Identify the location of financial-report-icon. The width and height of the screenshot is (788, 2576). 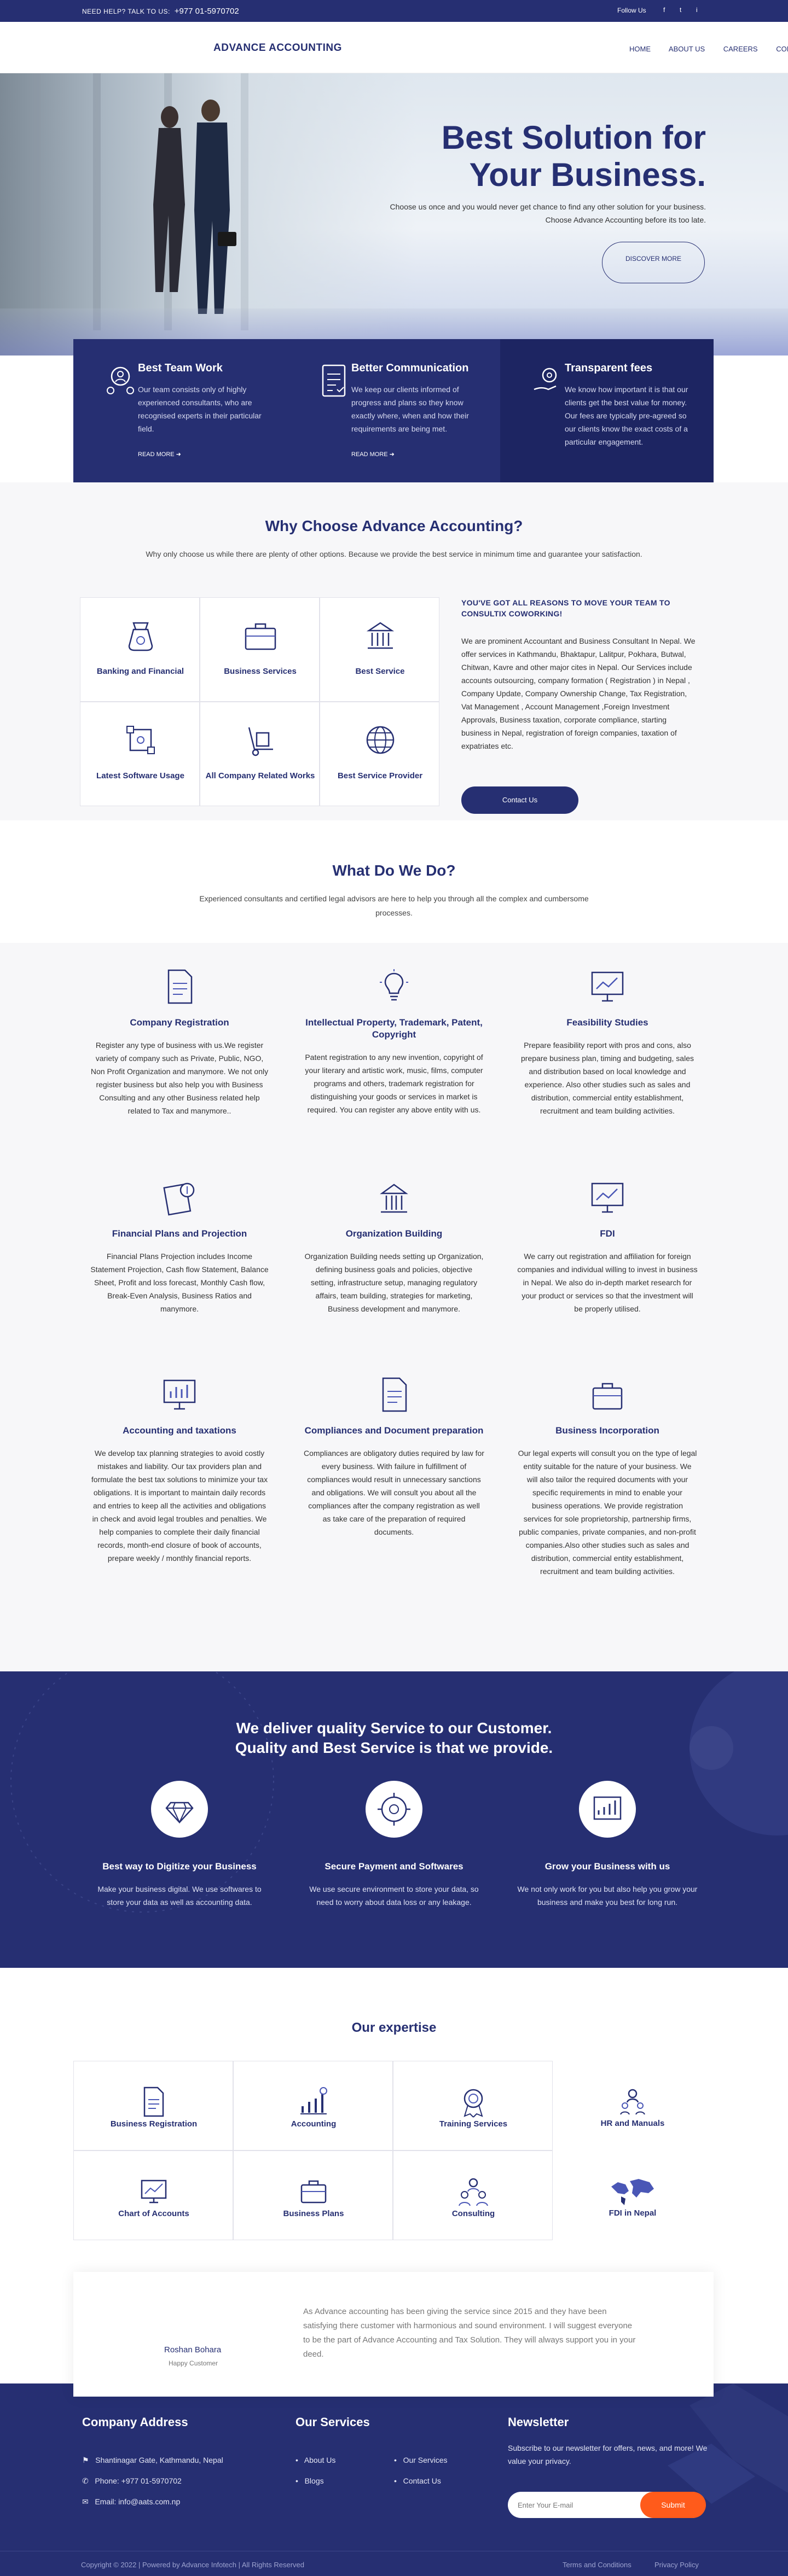
(179, 1199).